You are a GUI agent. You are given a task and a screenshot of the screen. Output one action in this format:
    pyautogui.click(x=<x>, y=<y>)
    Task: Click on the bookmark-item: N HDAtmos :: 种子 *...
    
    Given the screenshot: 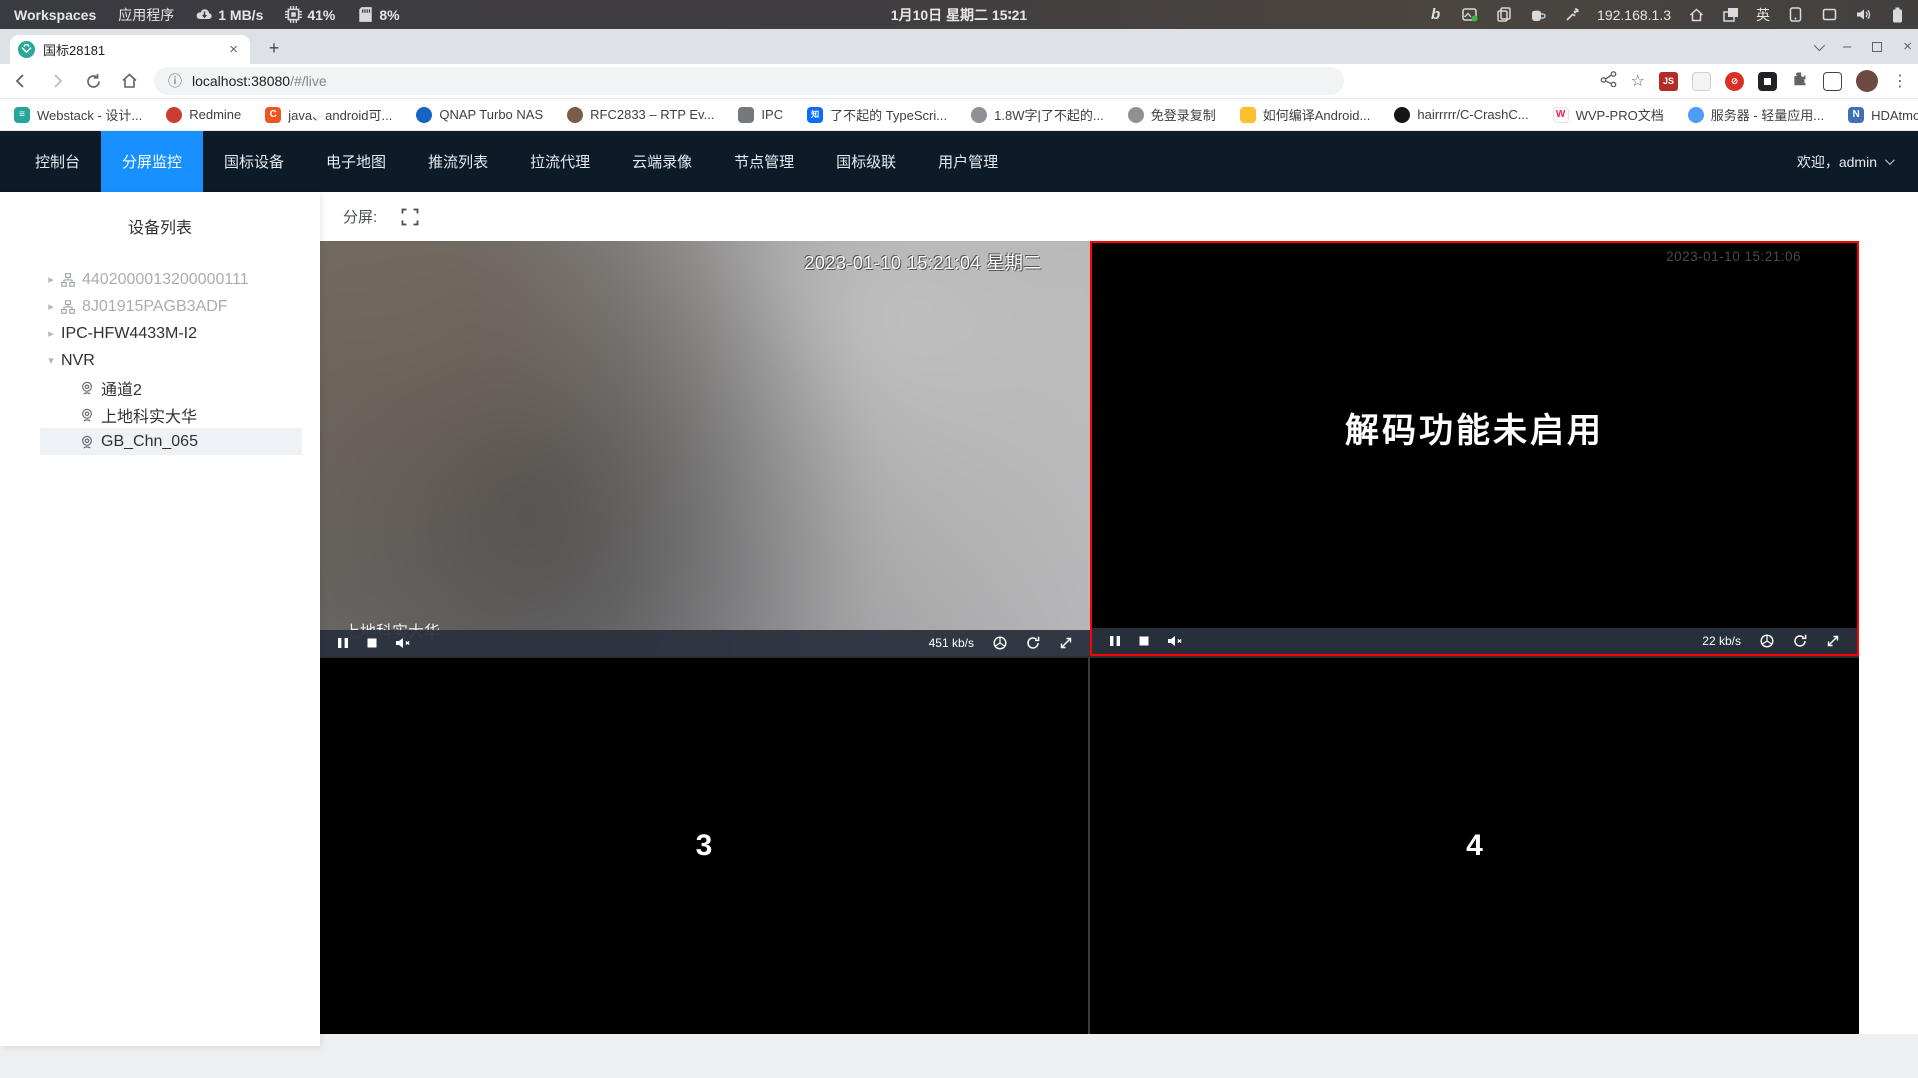 What is the action you would take?
    pyautogui.click(x=1883, y=114)
    